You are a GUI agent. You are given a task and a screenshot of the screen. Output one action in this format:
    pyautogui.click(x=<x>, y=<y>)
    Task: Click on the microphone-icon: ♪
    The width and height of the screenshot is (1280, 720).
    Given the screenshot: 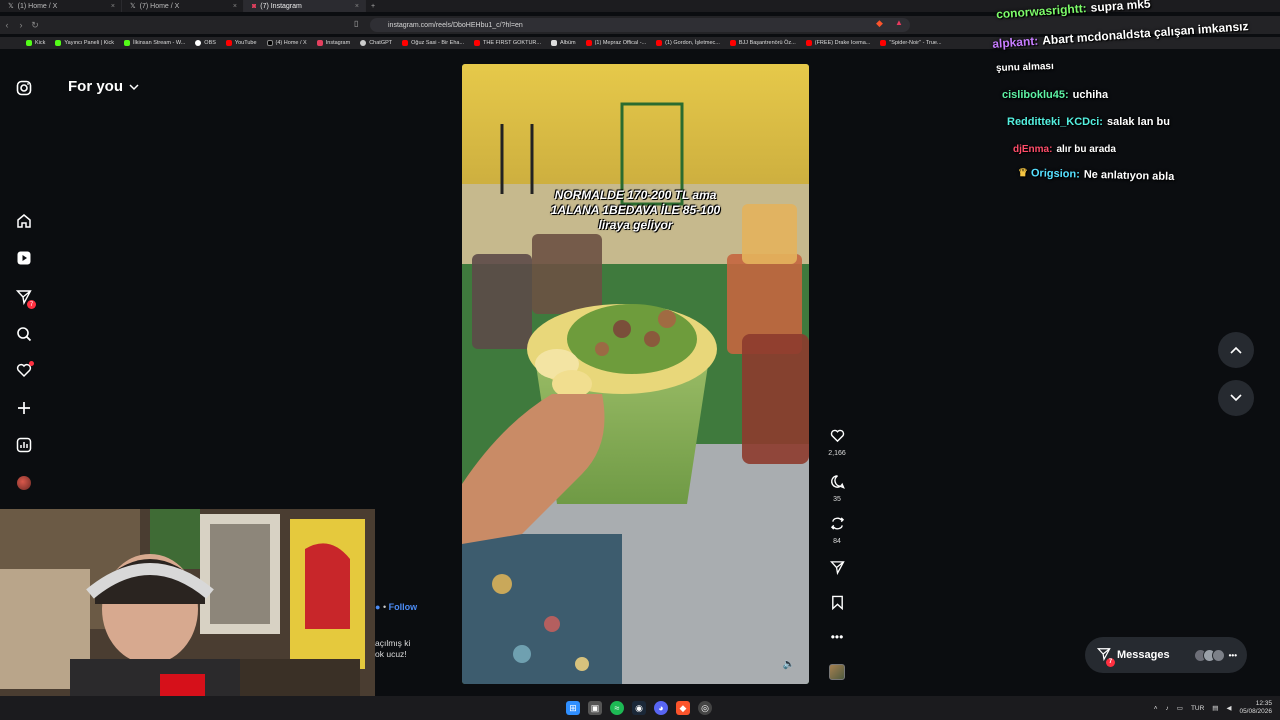 What is the action you would take?
    pyautogui.click(x=1167, y=708)
    